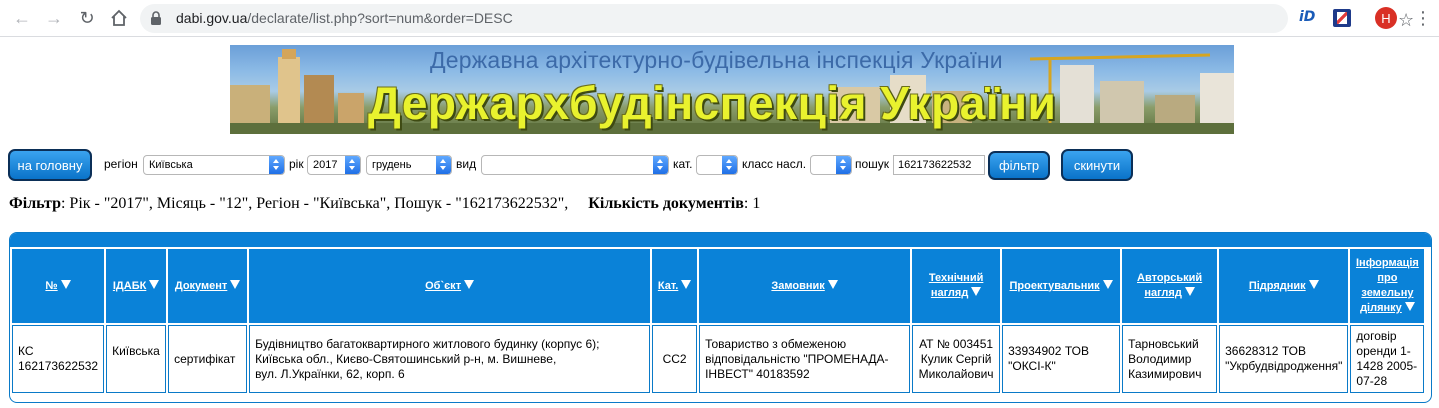  What do you see at coordinates (1061, 286) in the screenshot?
I see `header-designer: Проектувальник` at bounding box center [1061, 286].